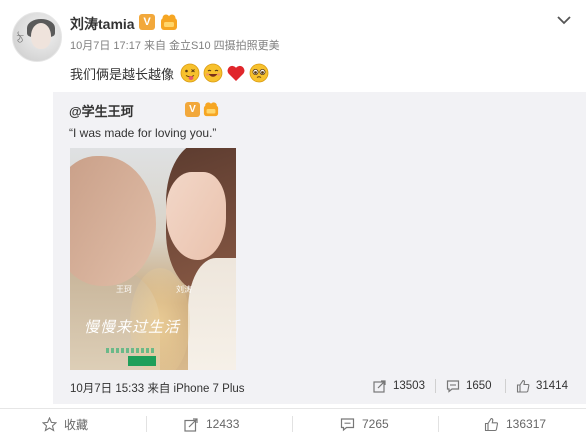  I want to click on repost-comment-value: 1650, so click(479, 386).